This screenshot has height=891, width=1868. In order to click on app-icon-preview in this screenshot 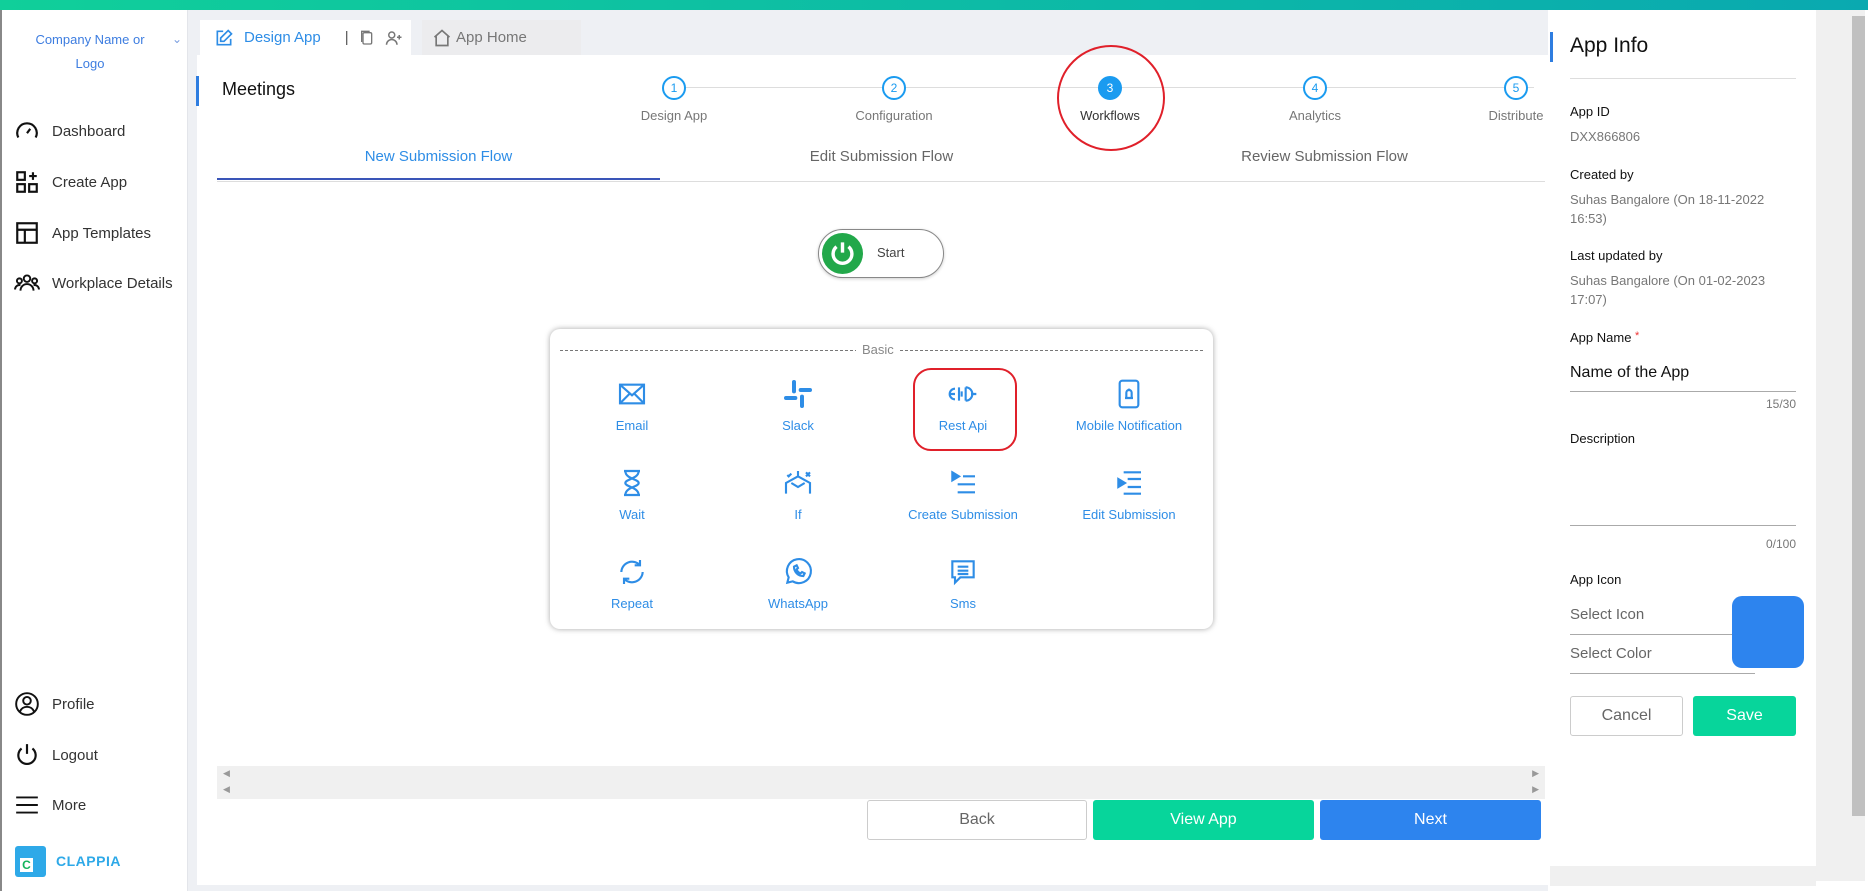, I will do `click(1768, 632)`.